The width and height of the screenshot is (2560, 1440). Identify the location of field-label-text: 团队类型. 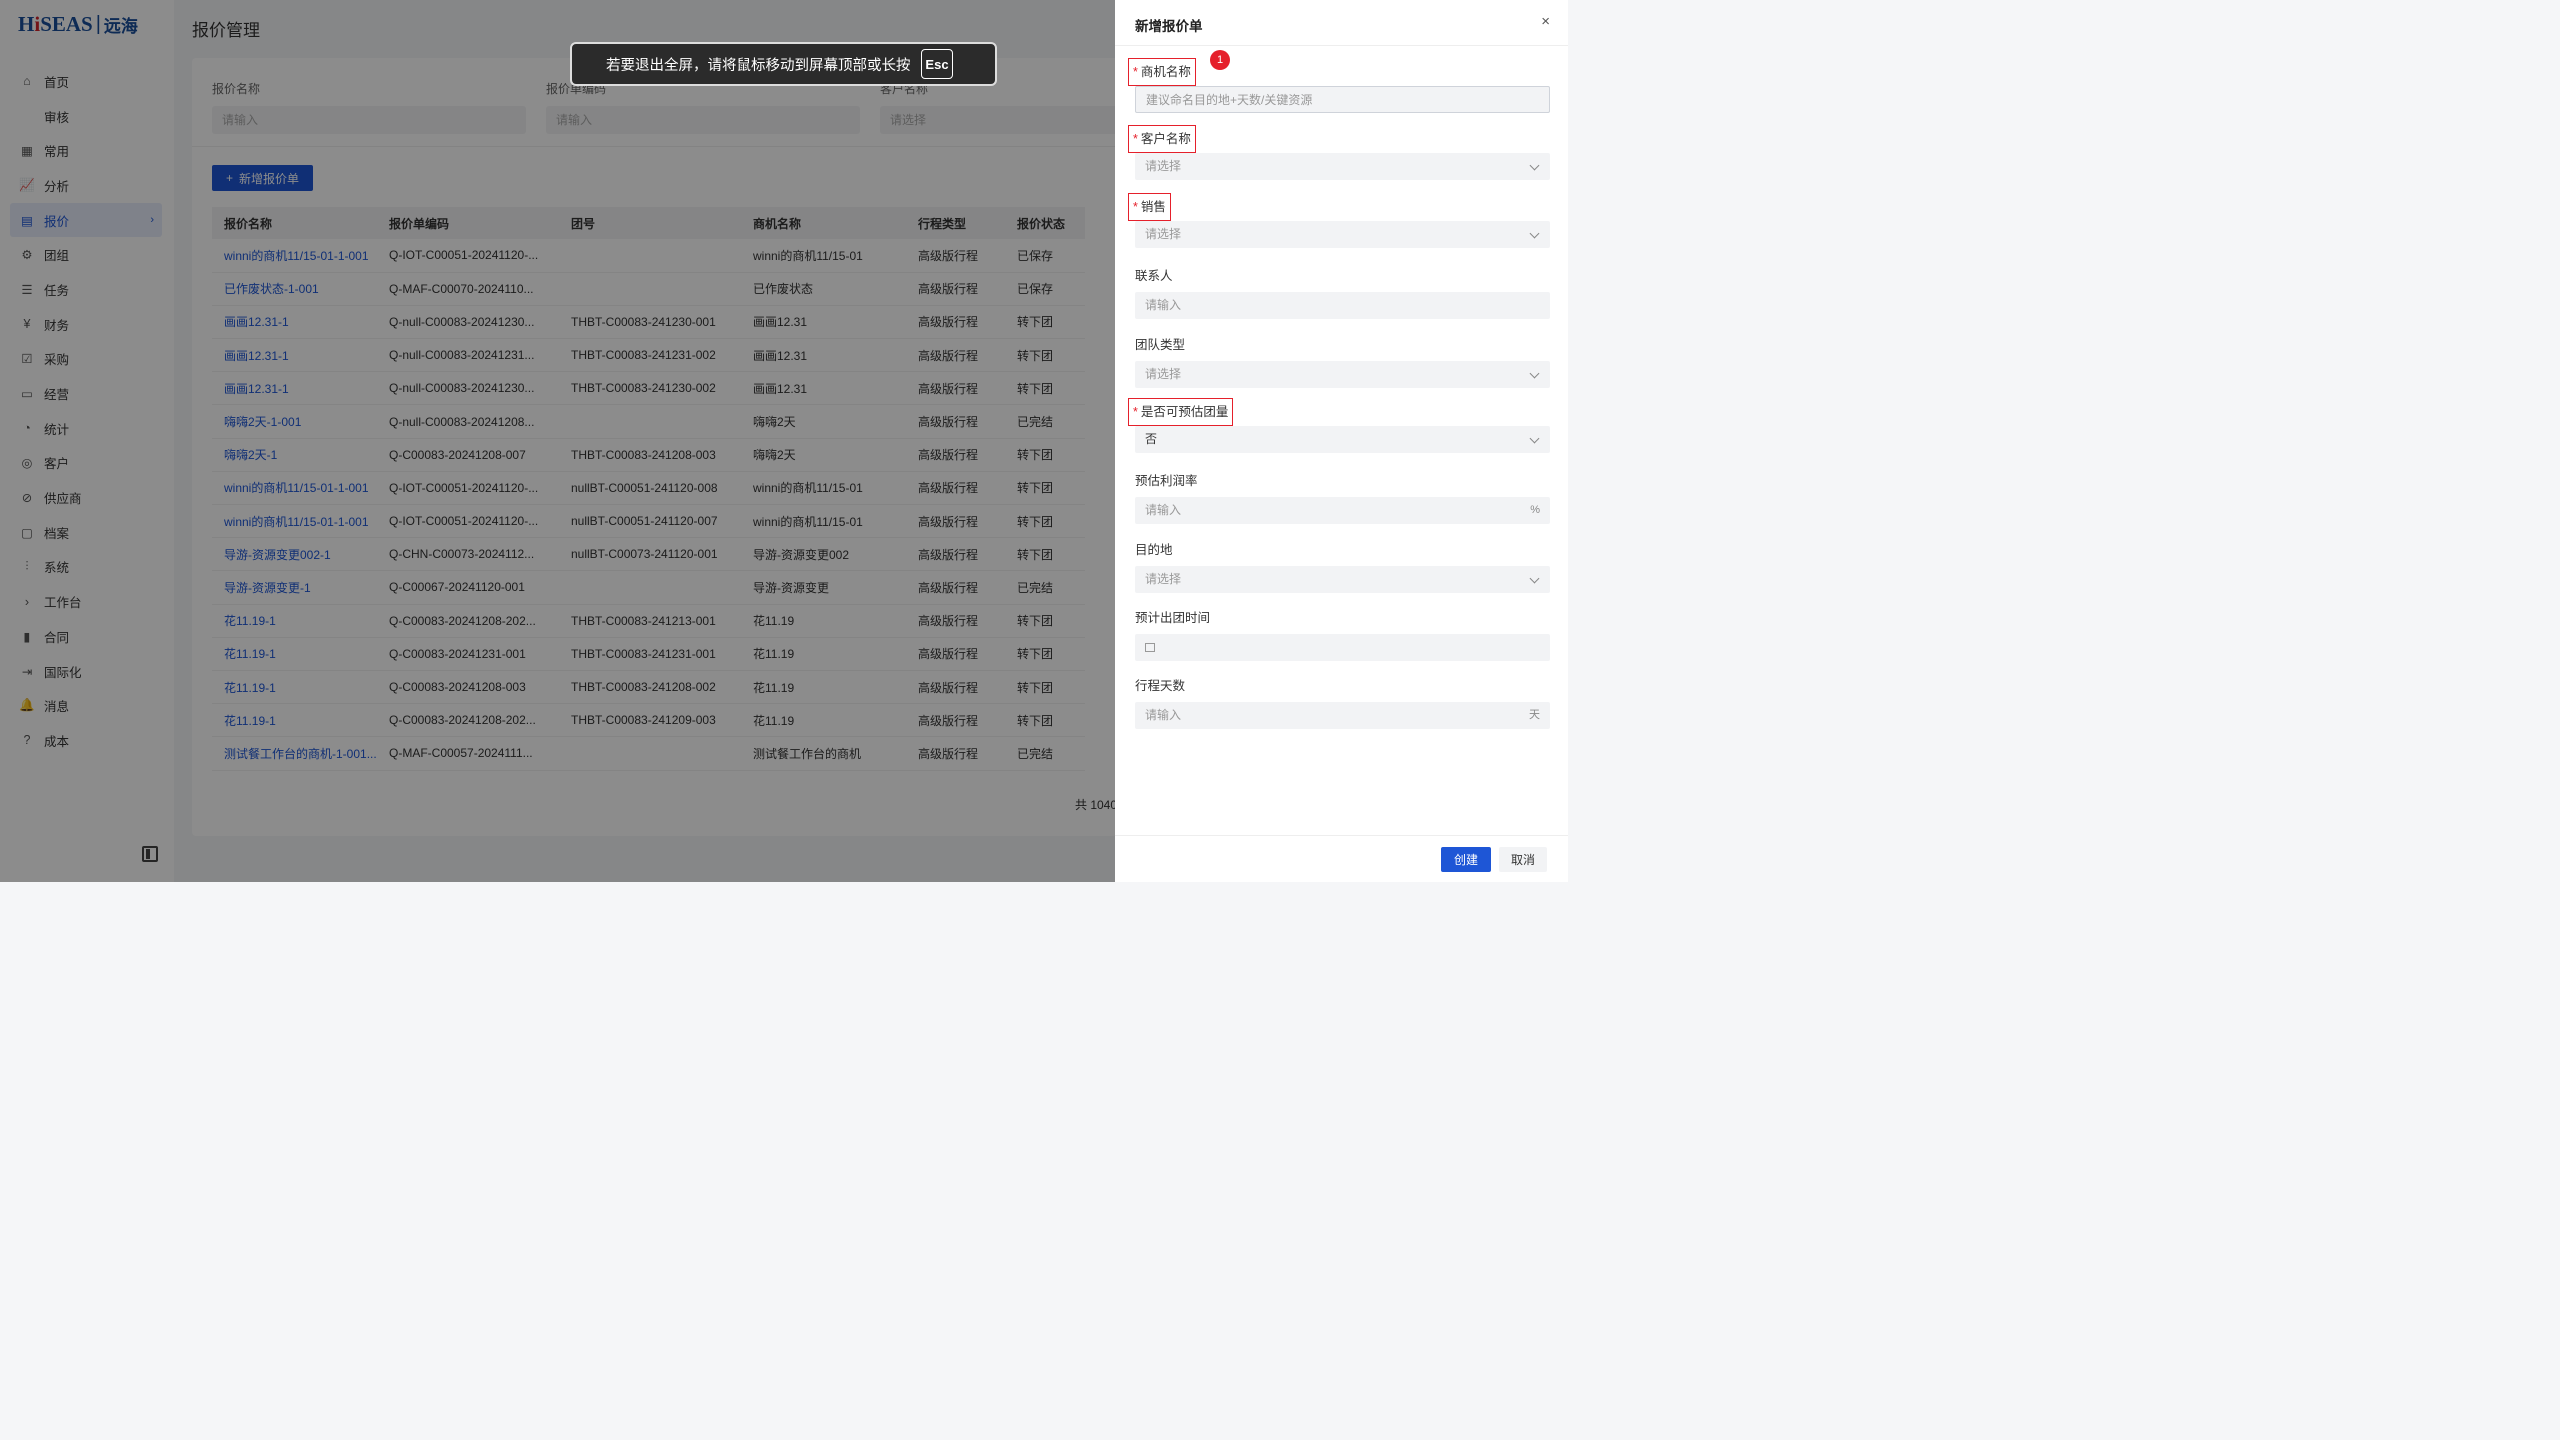
(1160, 345).